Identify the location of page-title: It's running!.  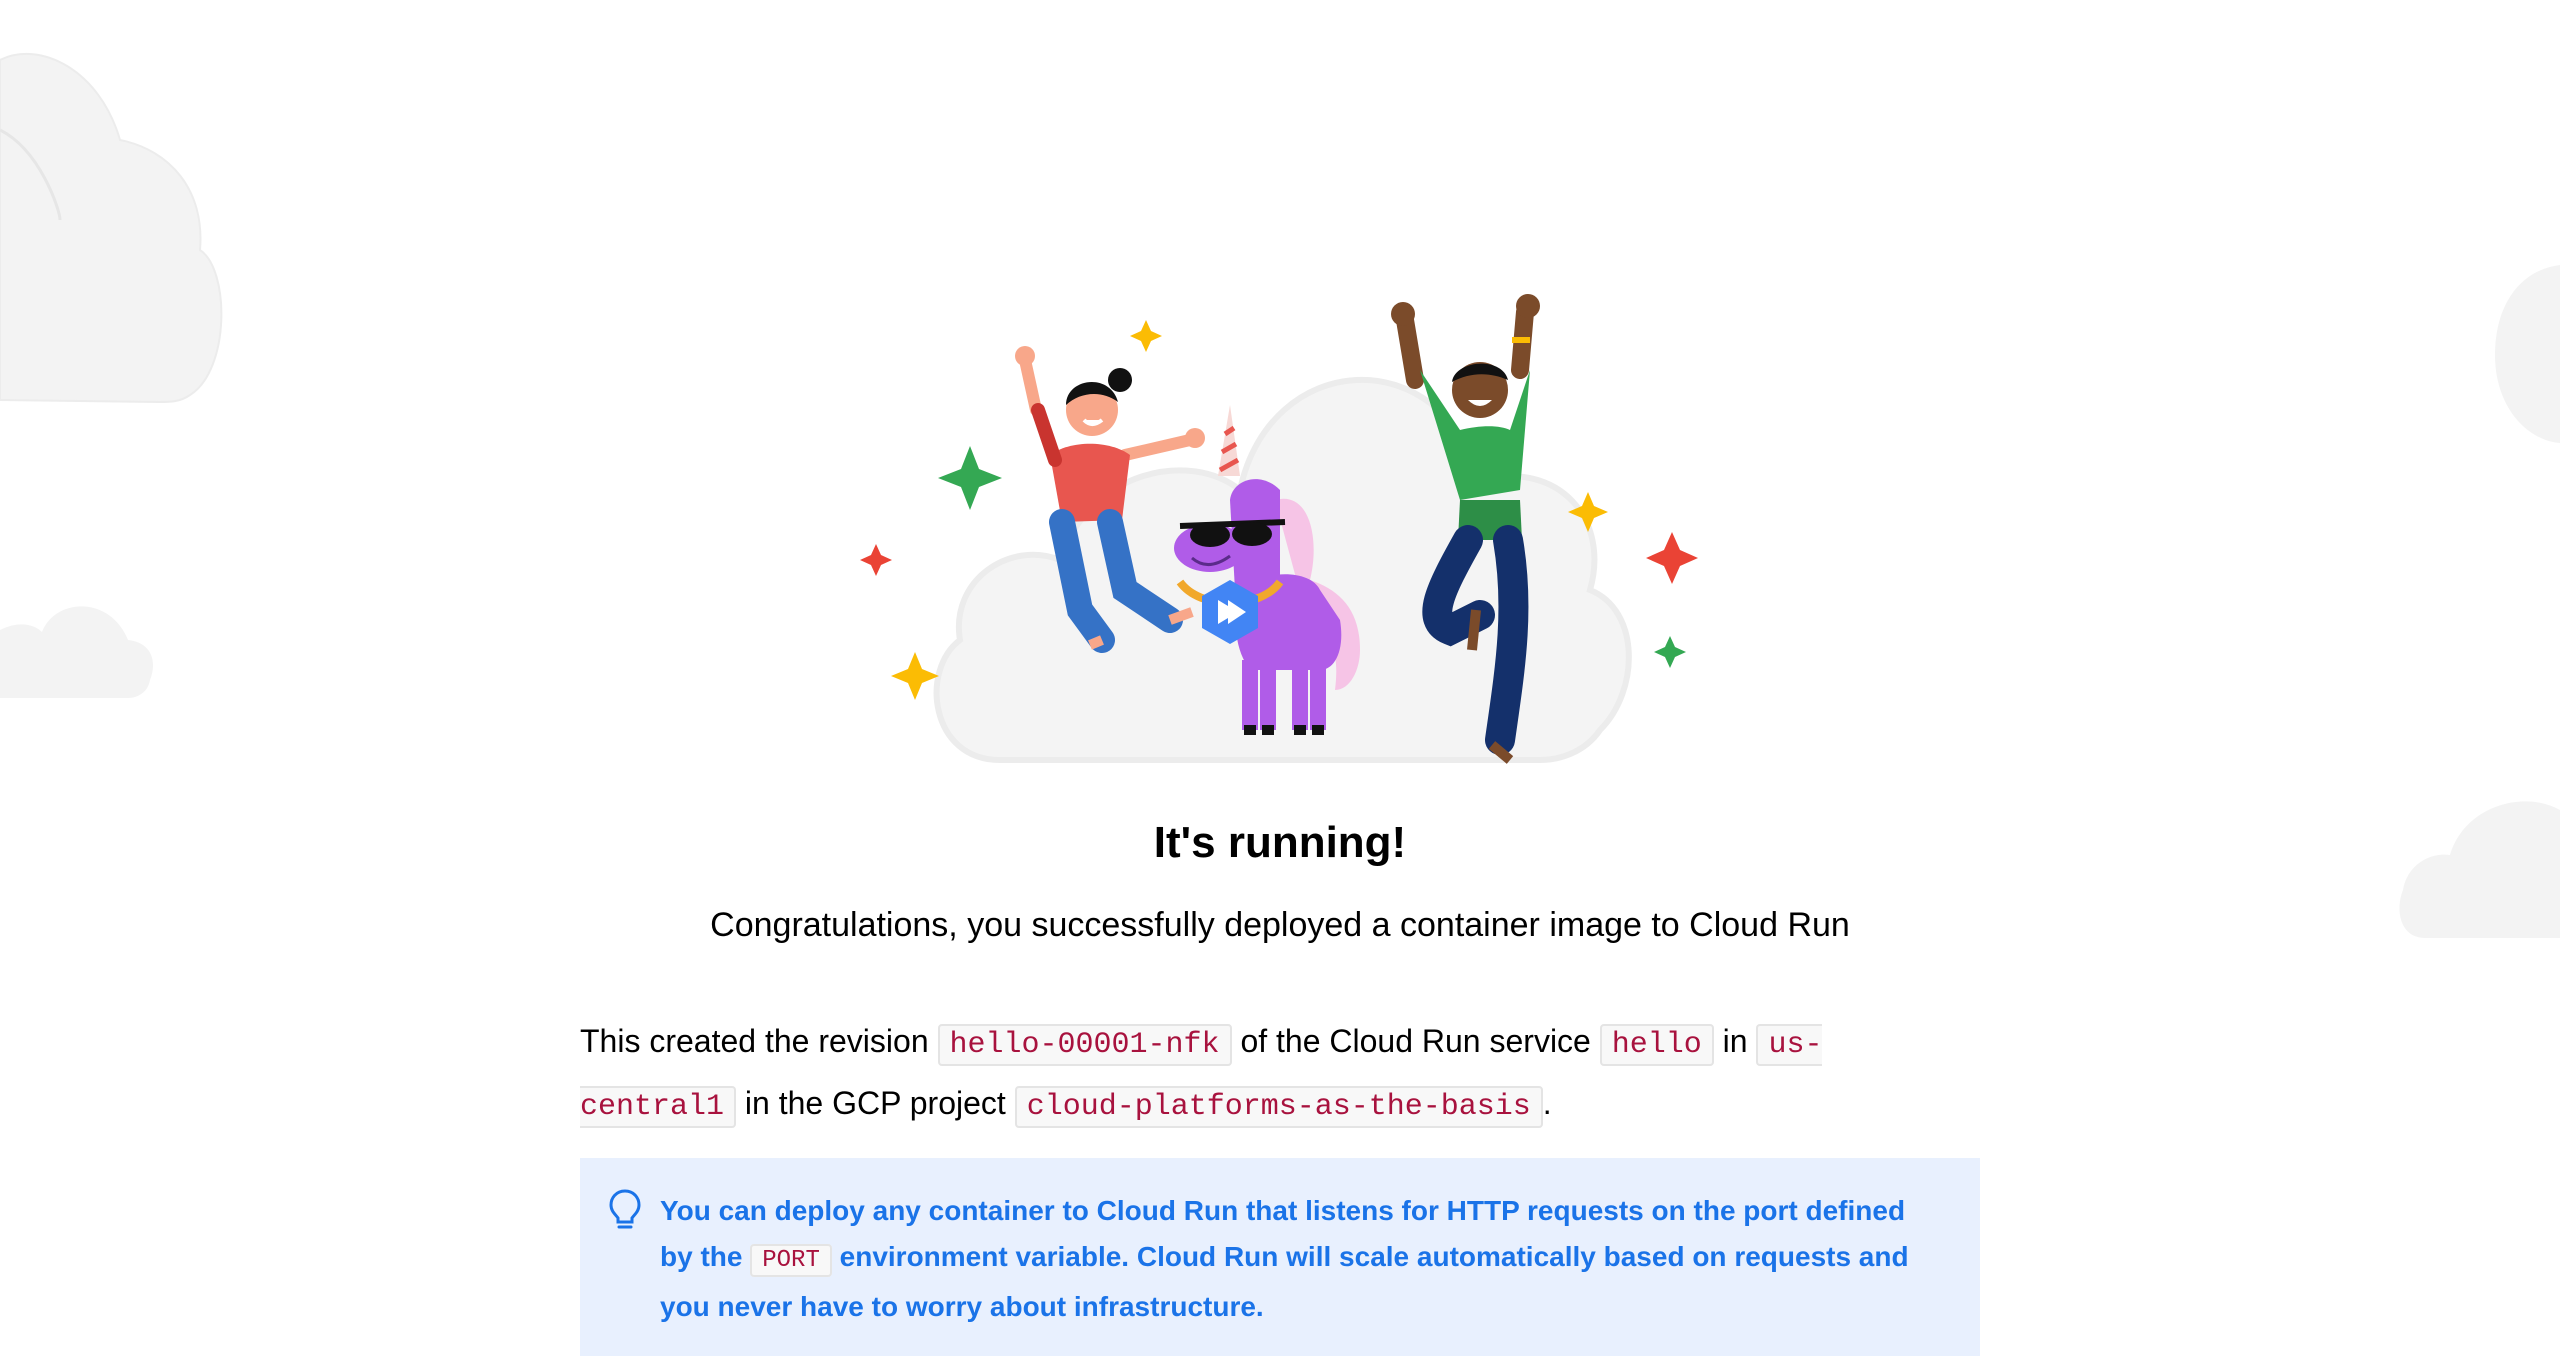
(1280, 842).